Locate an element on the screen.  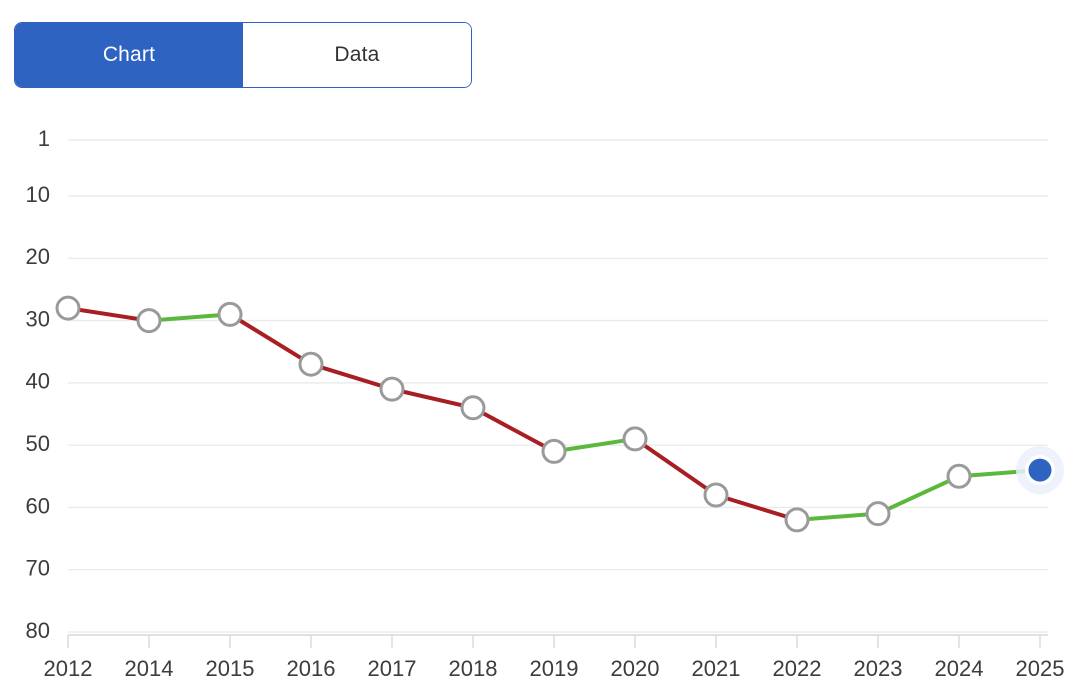
chart-y-axis-labels: 1 10 20 30 40 50 60 70 80 is located at coordinates (38, 384).